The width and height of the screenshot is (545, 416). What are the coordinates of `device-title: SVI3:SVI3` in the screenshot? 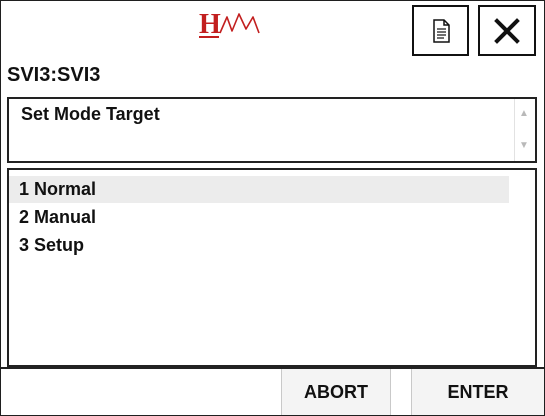 It's located at (54, 75).